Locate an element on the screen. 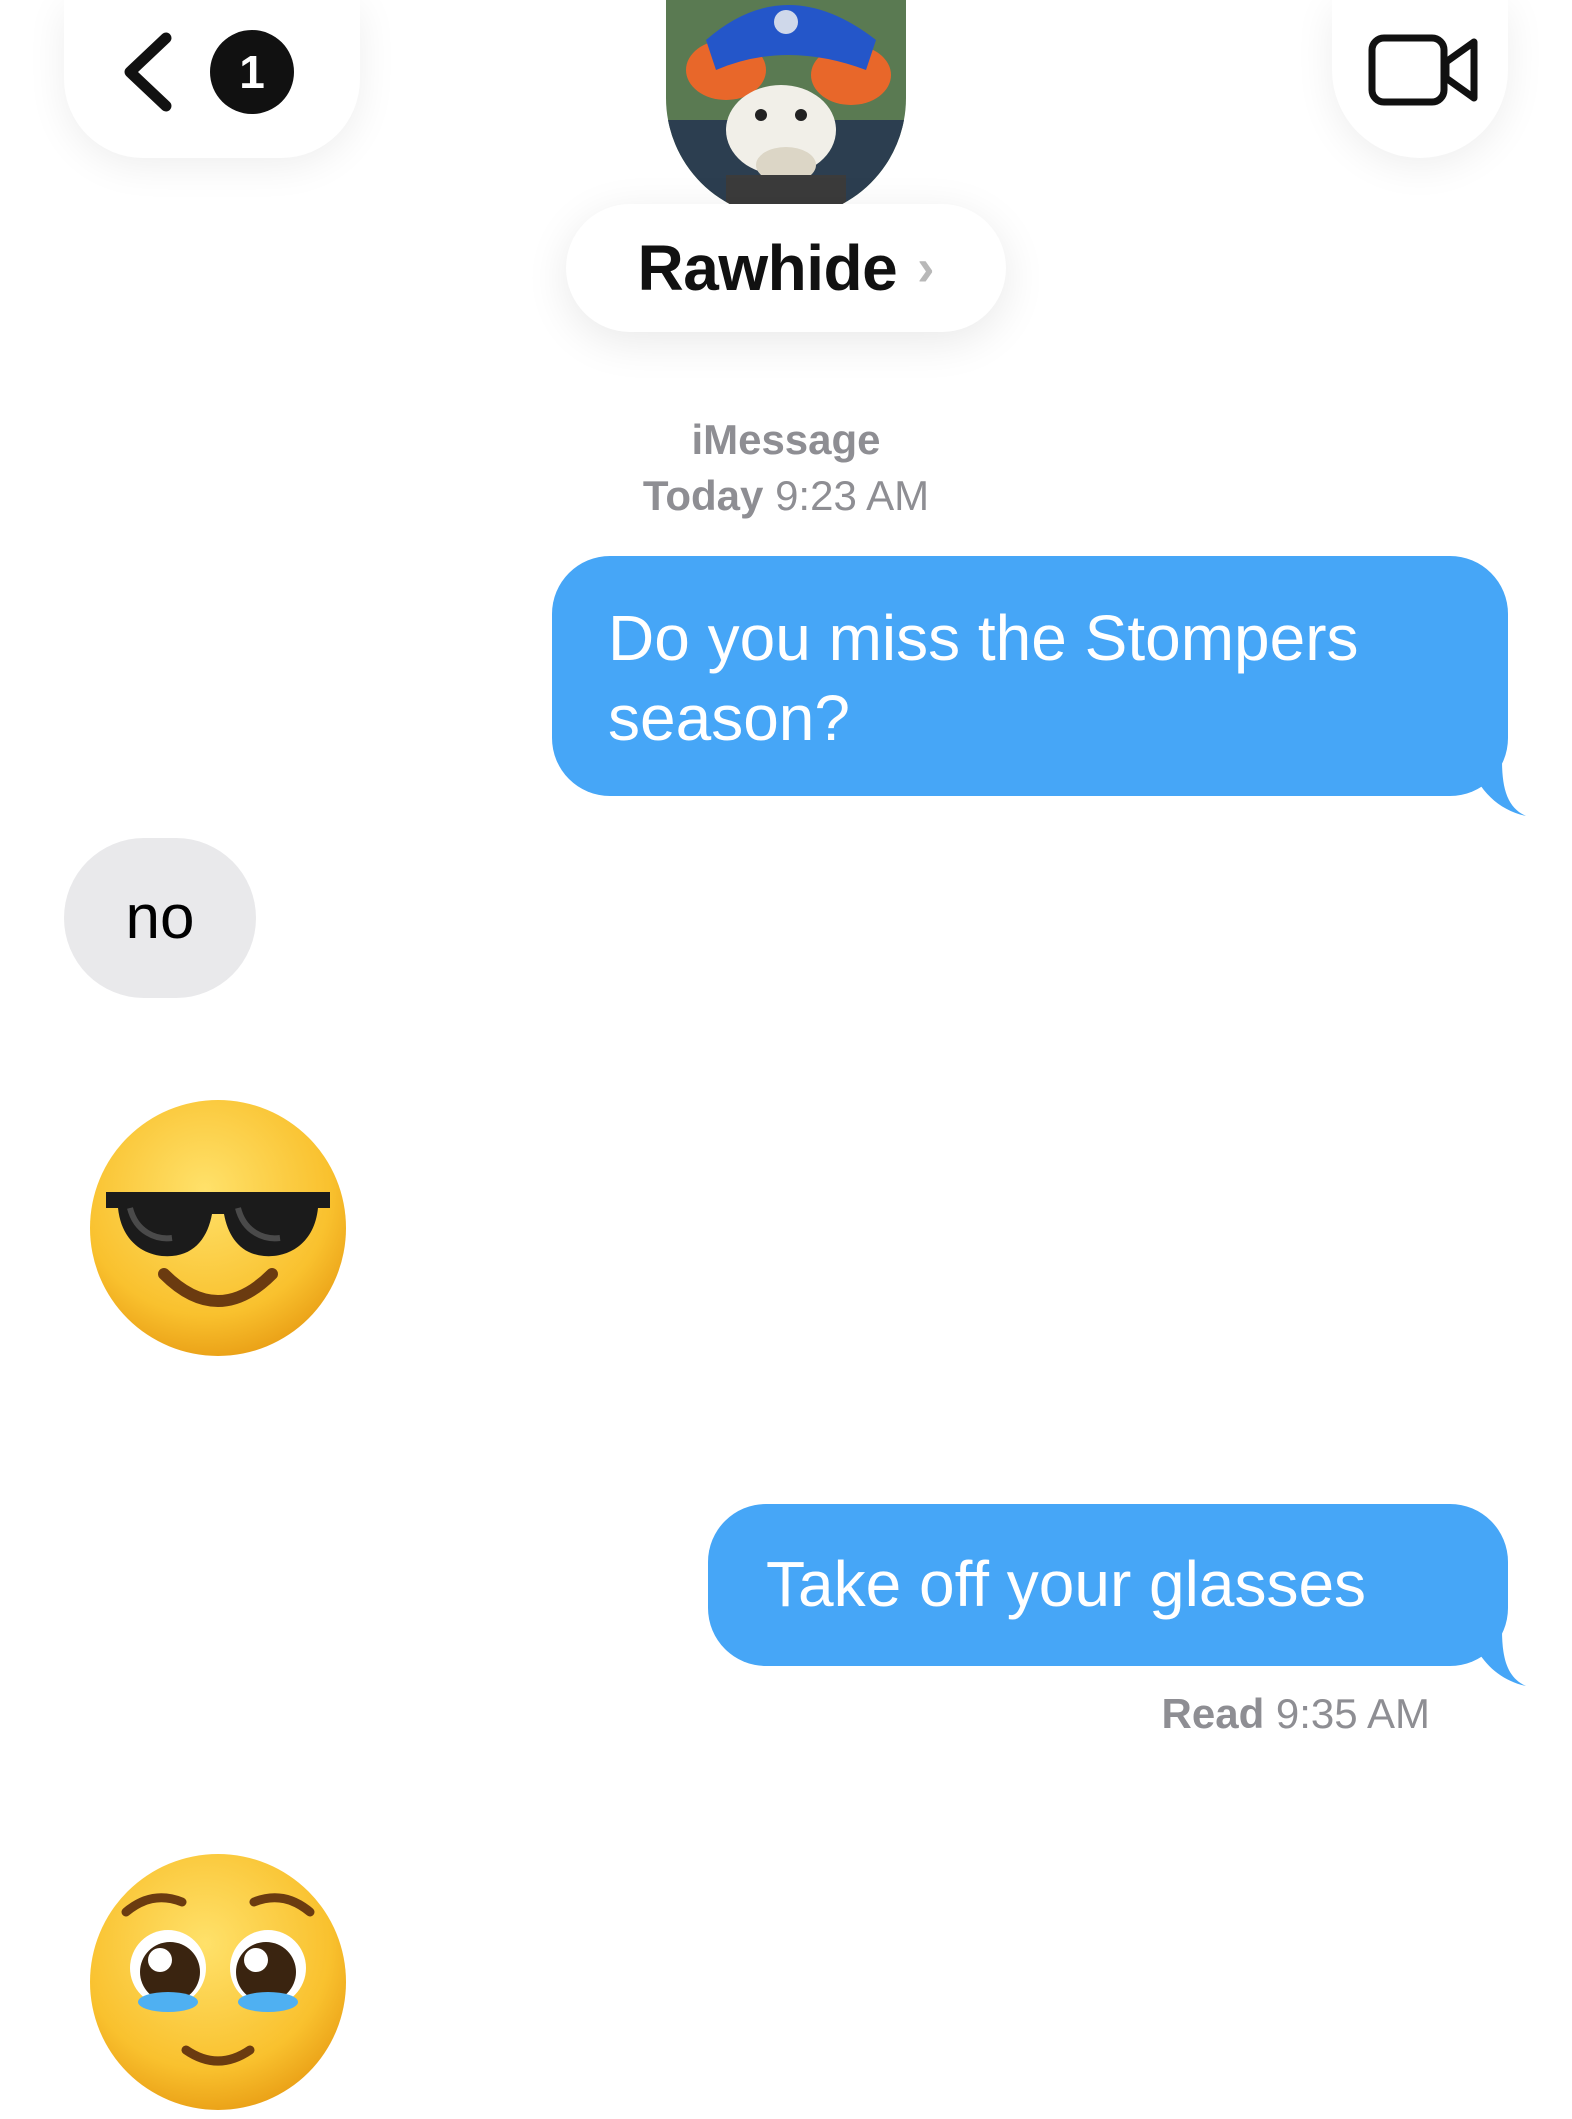 This screenshot has width=1572, height=2119. smiling-face-with-sunglasses-icon is located at coordinates (218, 1228).